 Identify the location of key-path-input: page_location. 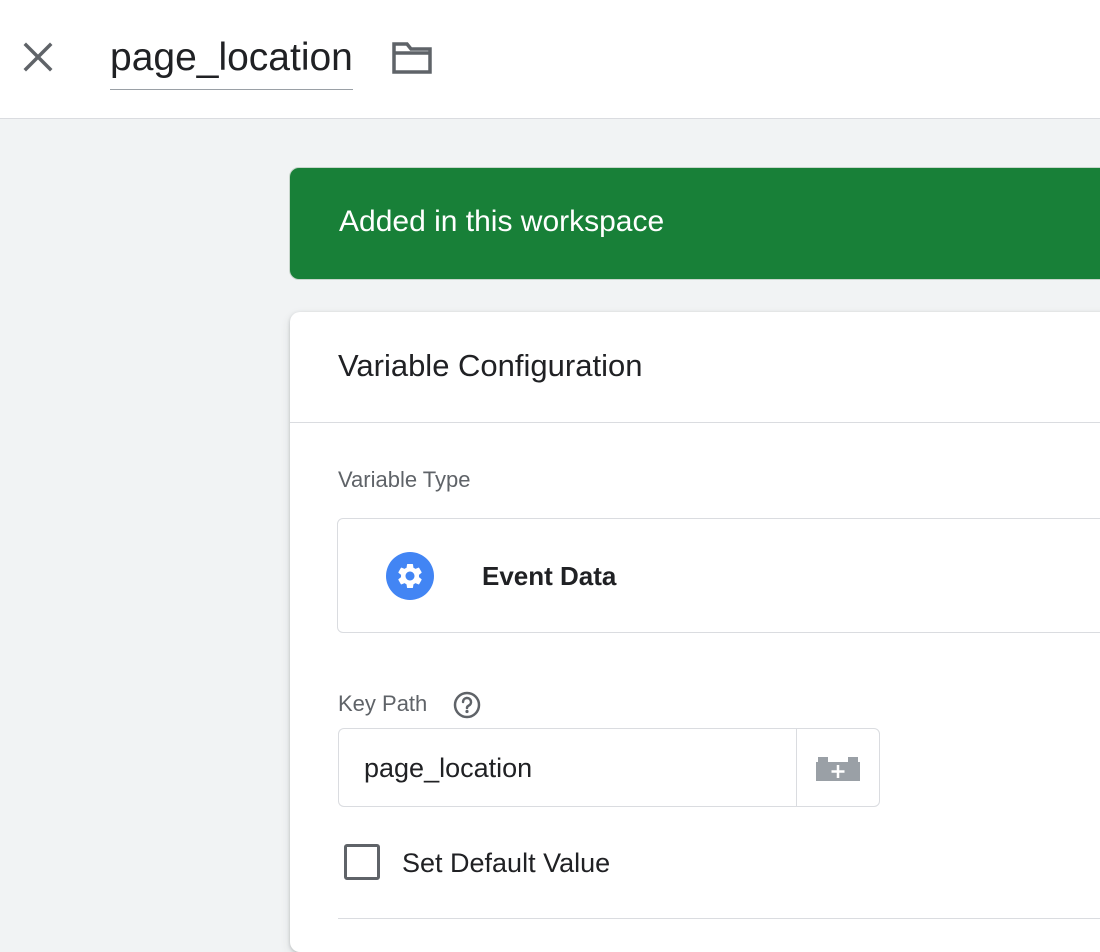
(568, 767).